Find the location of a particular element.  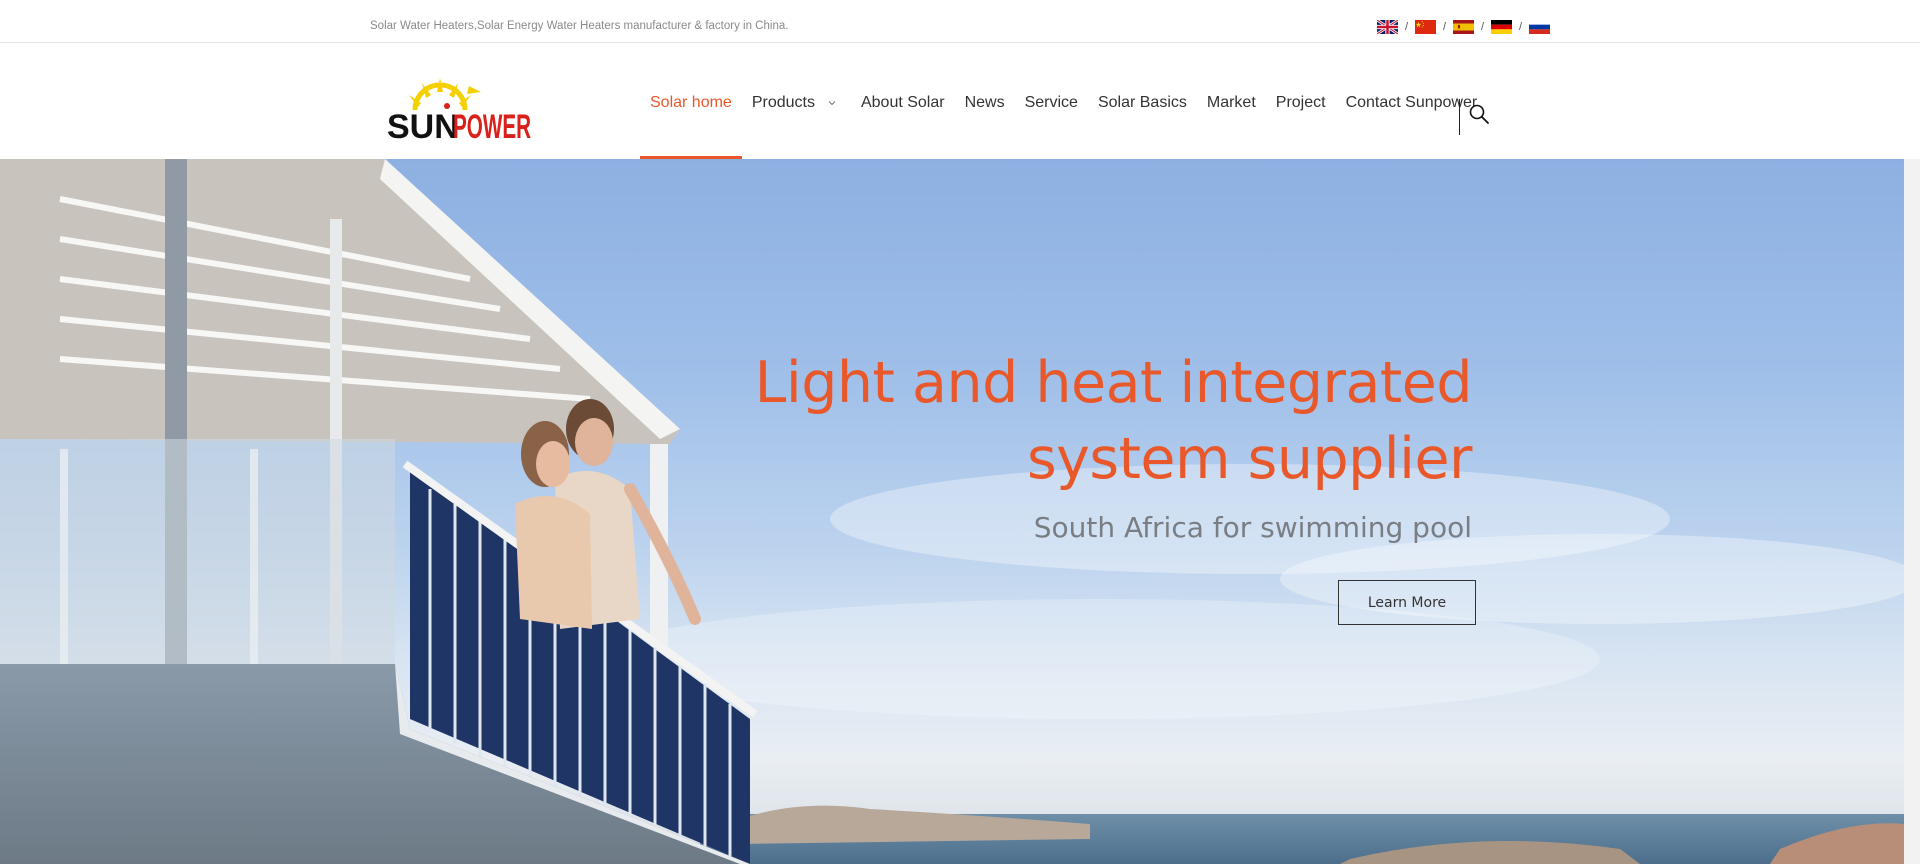

nav-item-service: Service is located at coordinates (1051, 101).